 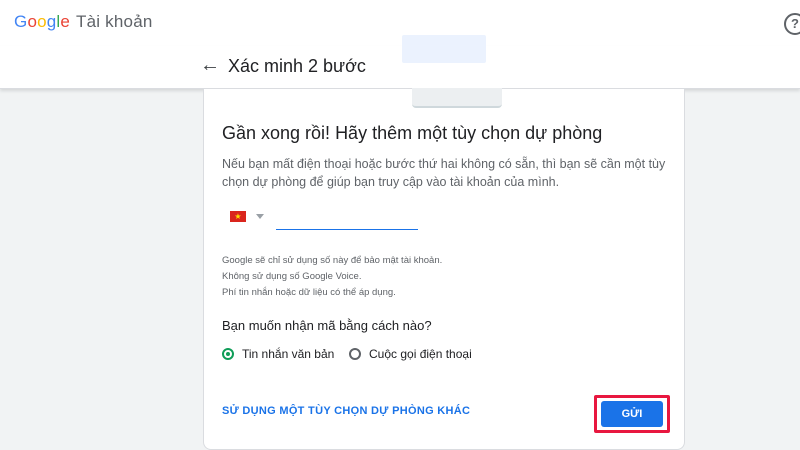 What do you see at coordinates (21, 21) in the screenshot?
I see `logo-letter: G` at bounding box center [21, 21].